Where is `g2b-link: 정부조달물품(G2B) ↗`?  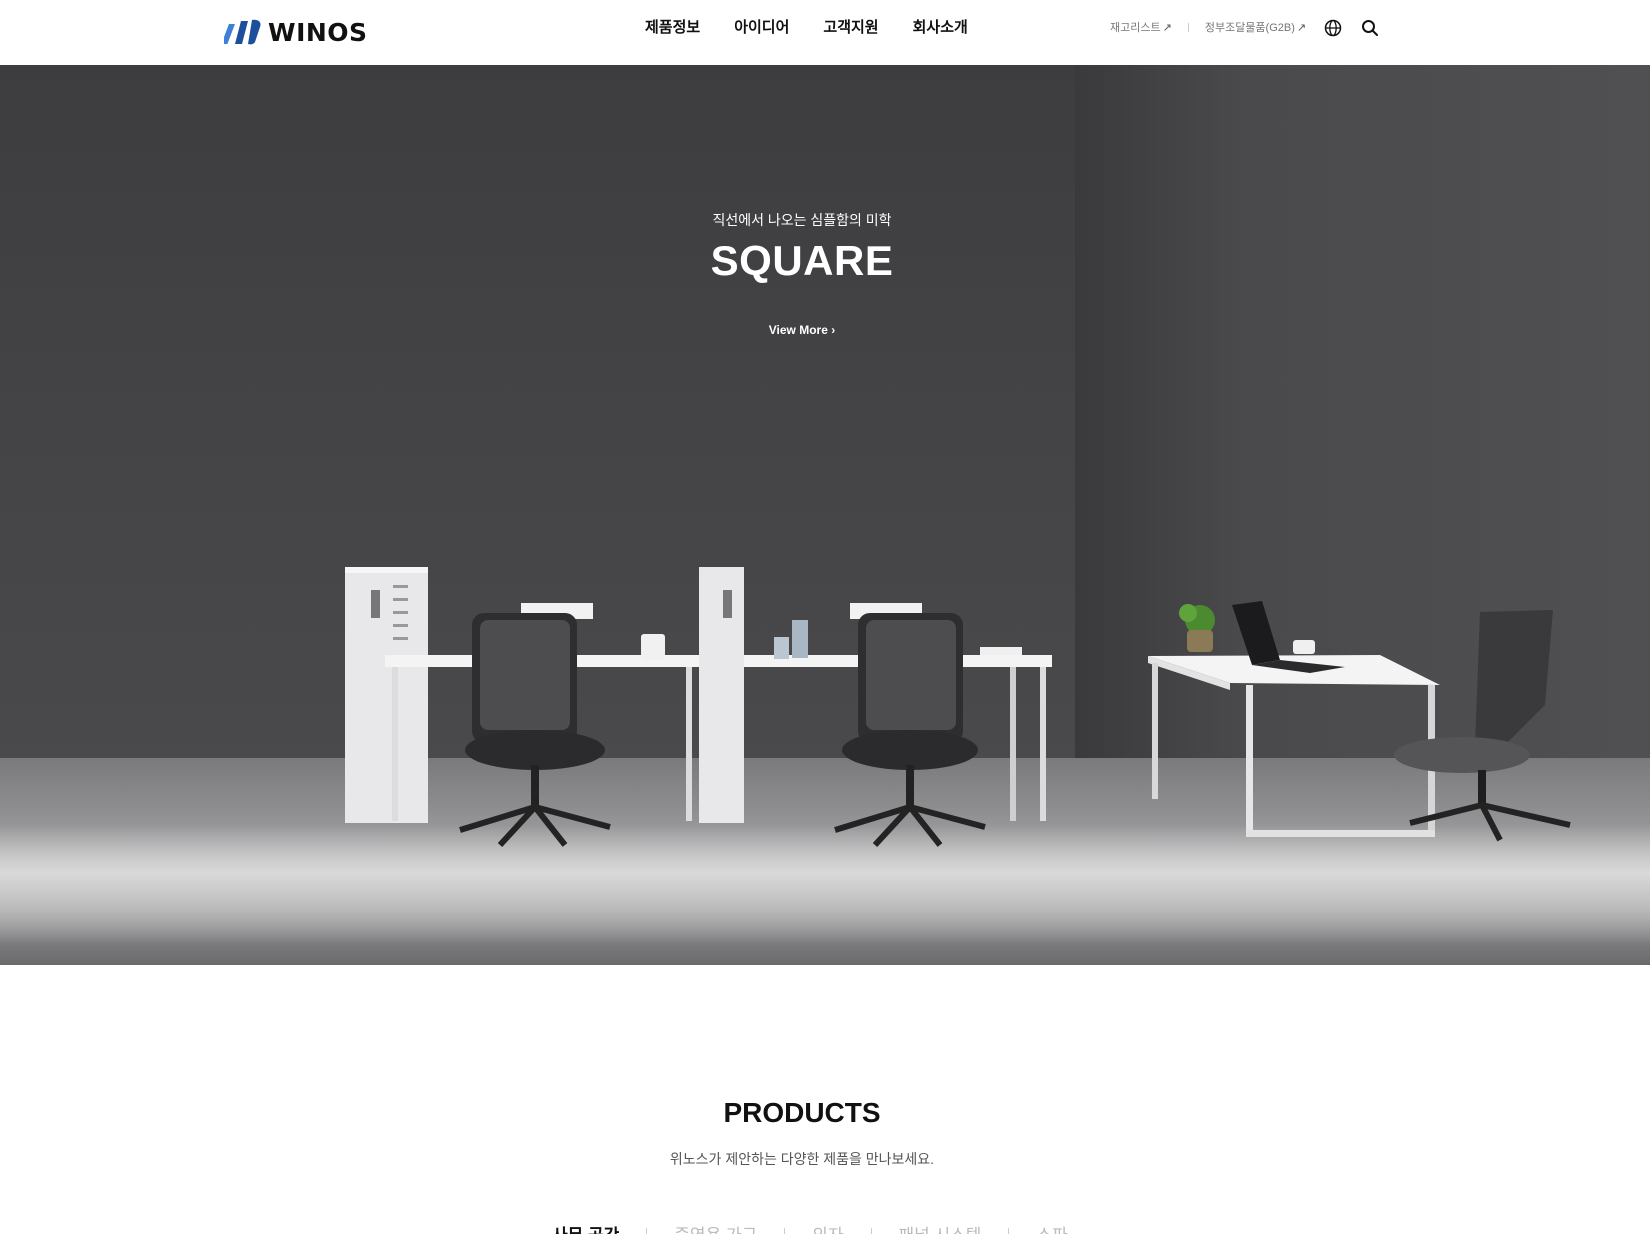 g2b-link: 정부조달물품(G2B) ↗ is located at coordinates (1255, 27).